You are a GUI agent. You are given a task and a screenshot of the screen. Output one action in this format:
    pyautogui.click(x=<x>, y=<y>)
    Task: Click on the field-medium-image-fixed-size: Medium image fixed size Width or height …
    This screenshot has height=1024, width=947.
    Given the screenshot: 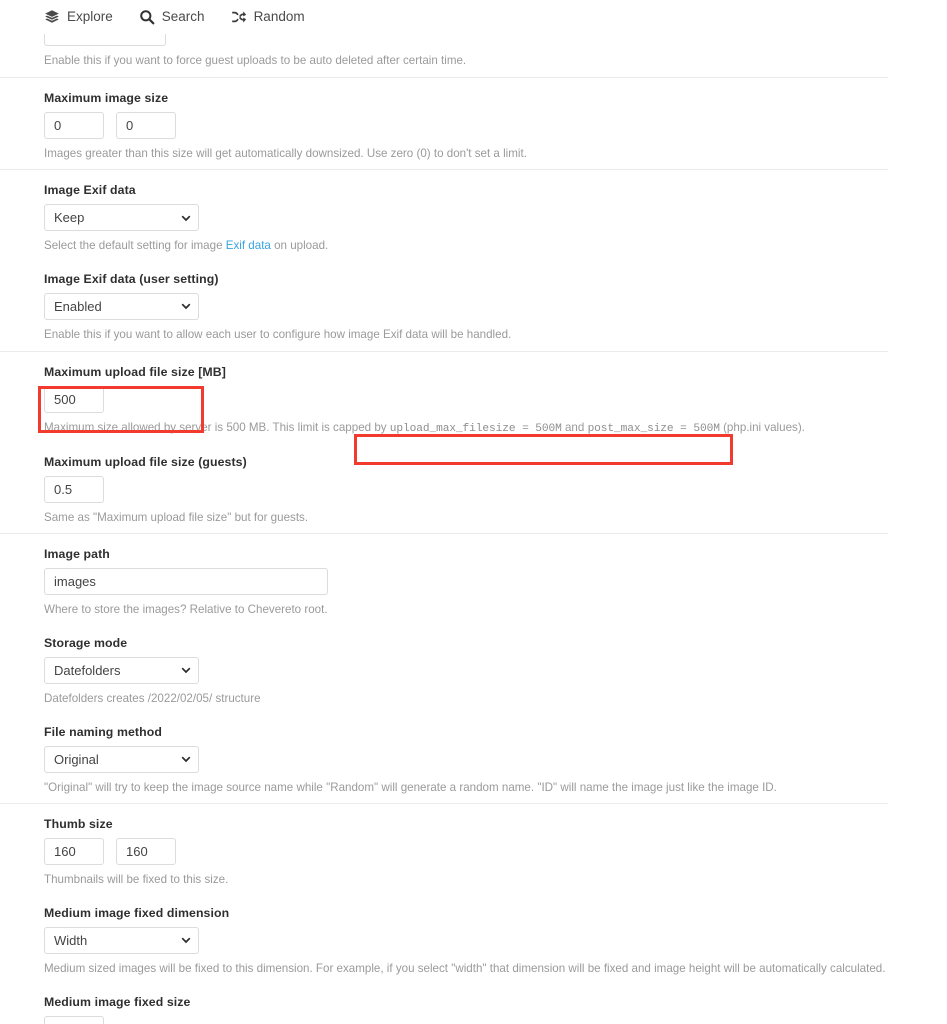 What is the action you would take?
    pyautogui.click(x=495, y=1004)
    